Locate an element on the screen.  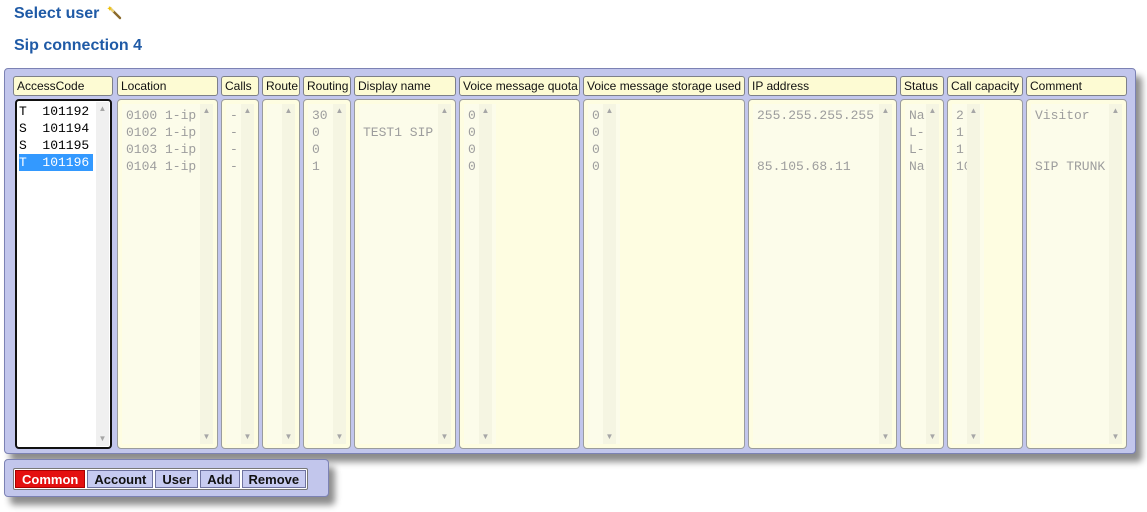
display-name-scrollbar: ▲ ▼ is located at coordinates (444, 274).